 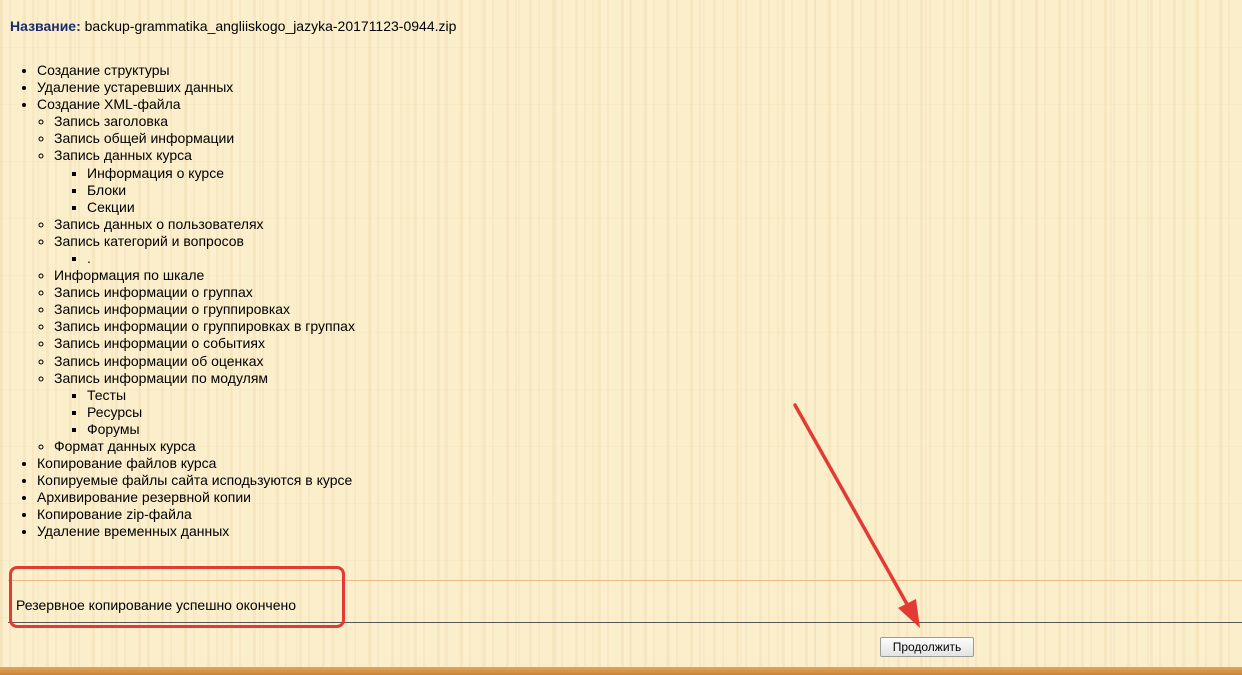 I want to click on xml-step-events: Запись информации о событиях, so click(x=204, y=343).